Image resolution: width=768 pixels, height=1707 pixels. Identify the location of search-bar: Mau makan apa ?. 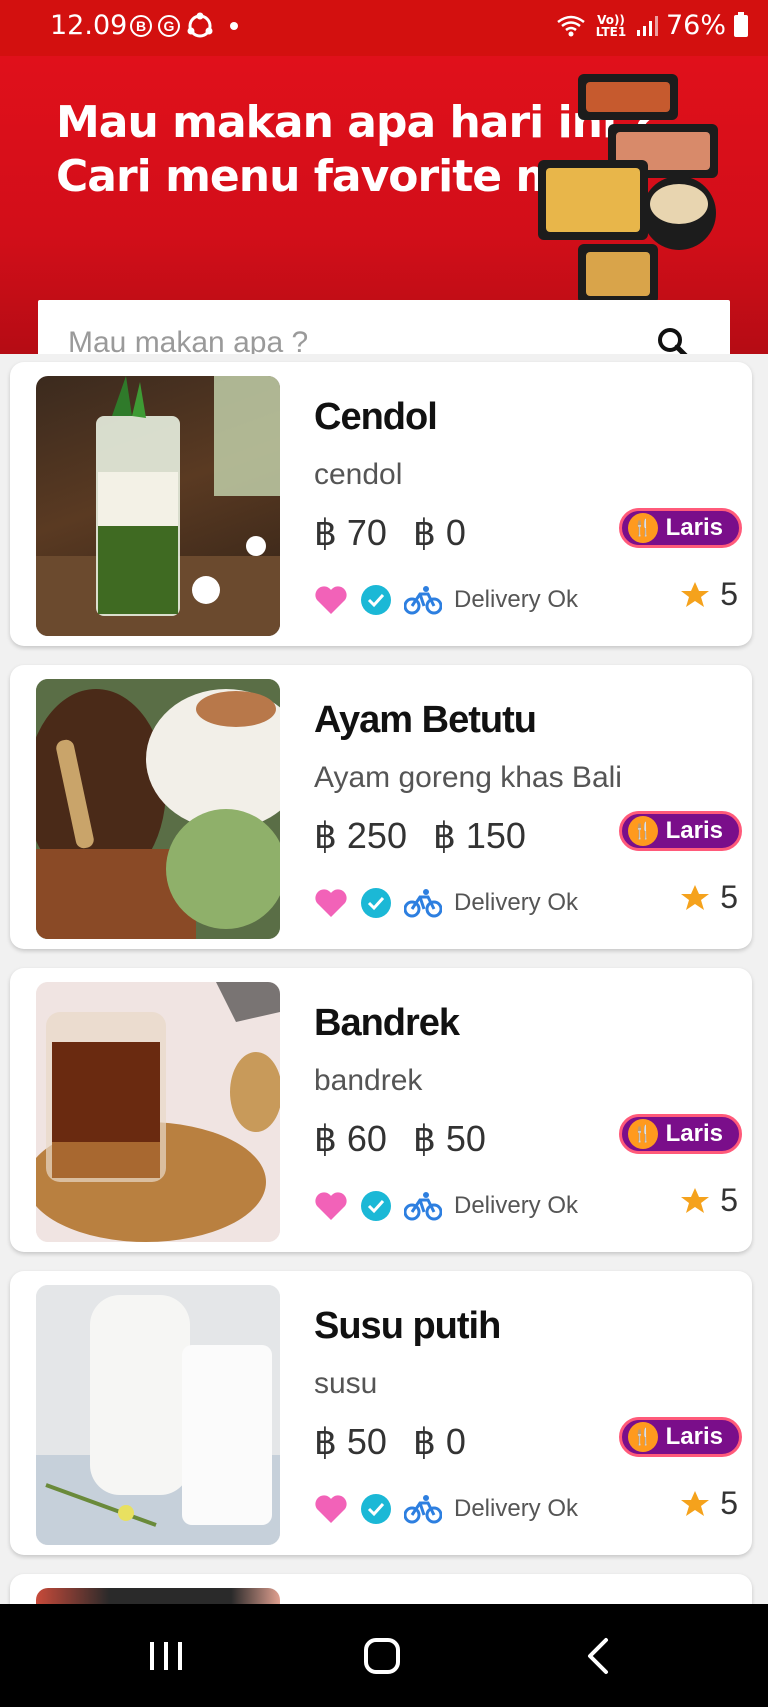
(384, 327).